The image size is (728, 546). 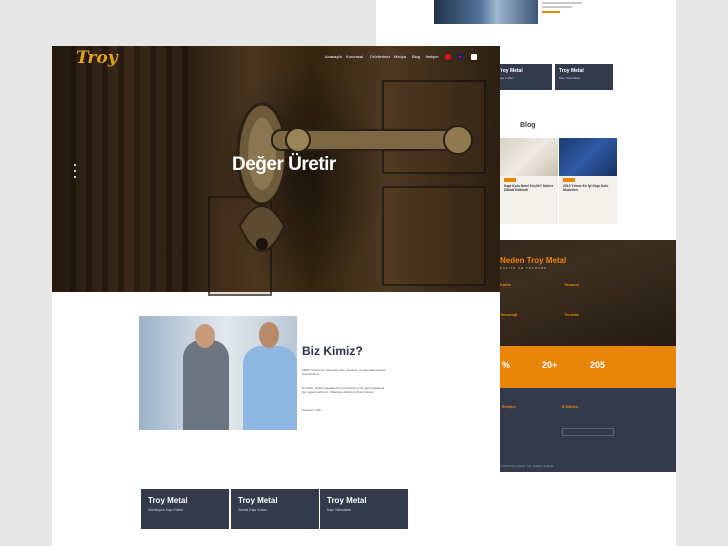 I want to click on why-subtitle: KALİTE VE TECRÜBE, so click(x=524, y=268).